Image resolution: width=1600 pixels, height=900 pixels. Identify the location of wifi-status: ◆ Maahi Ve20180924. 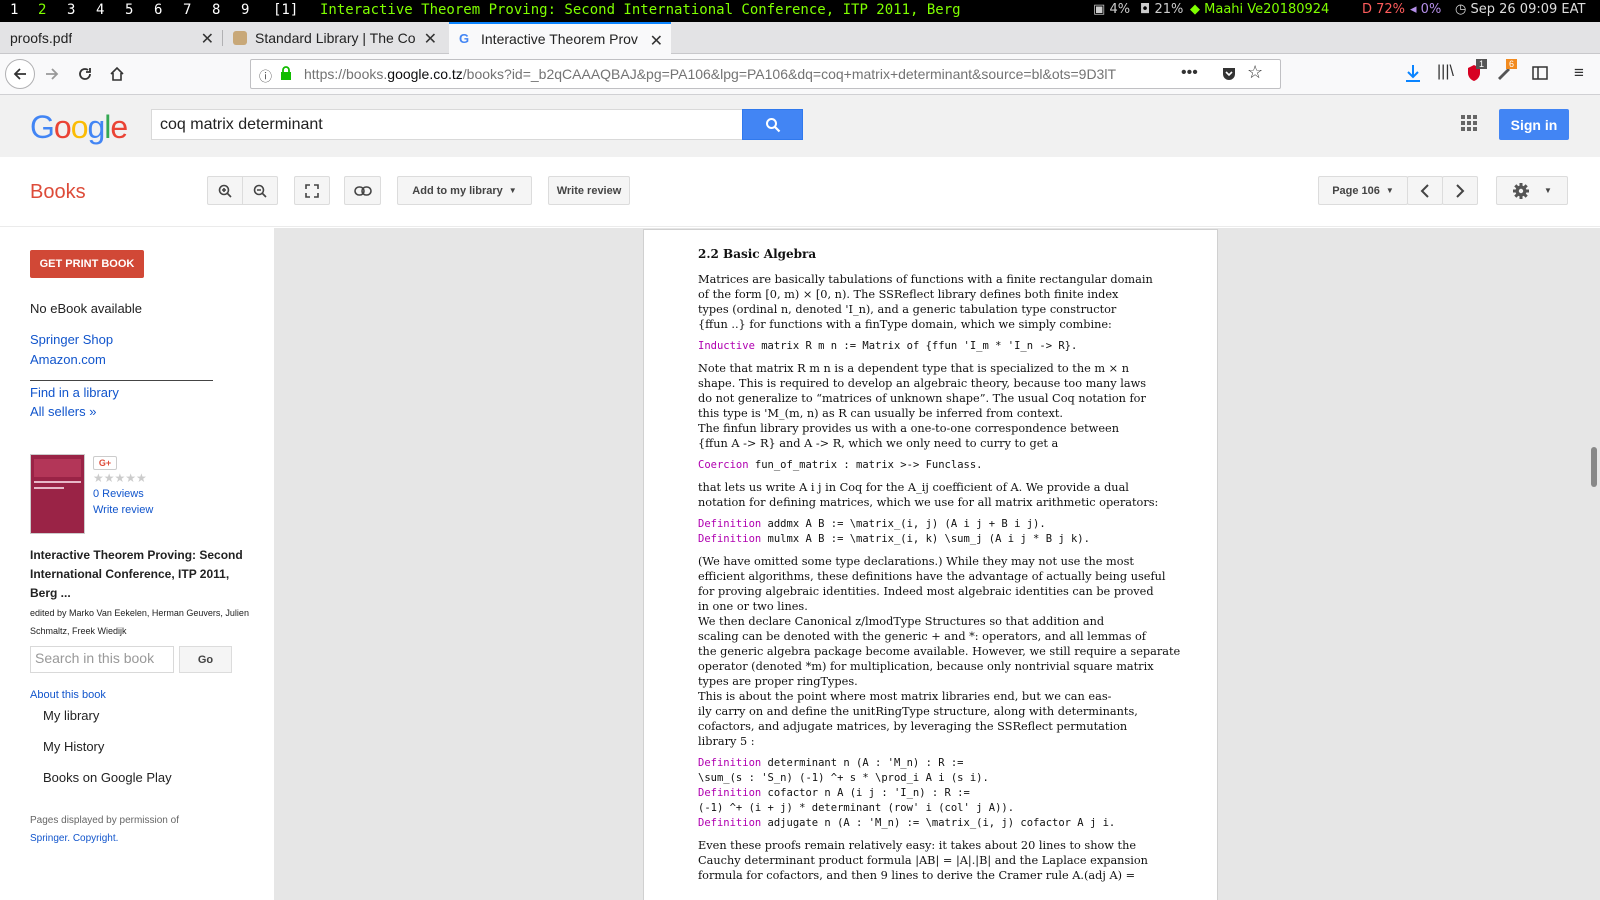
(1259, 9).